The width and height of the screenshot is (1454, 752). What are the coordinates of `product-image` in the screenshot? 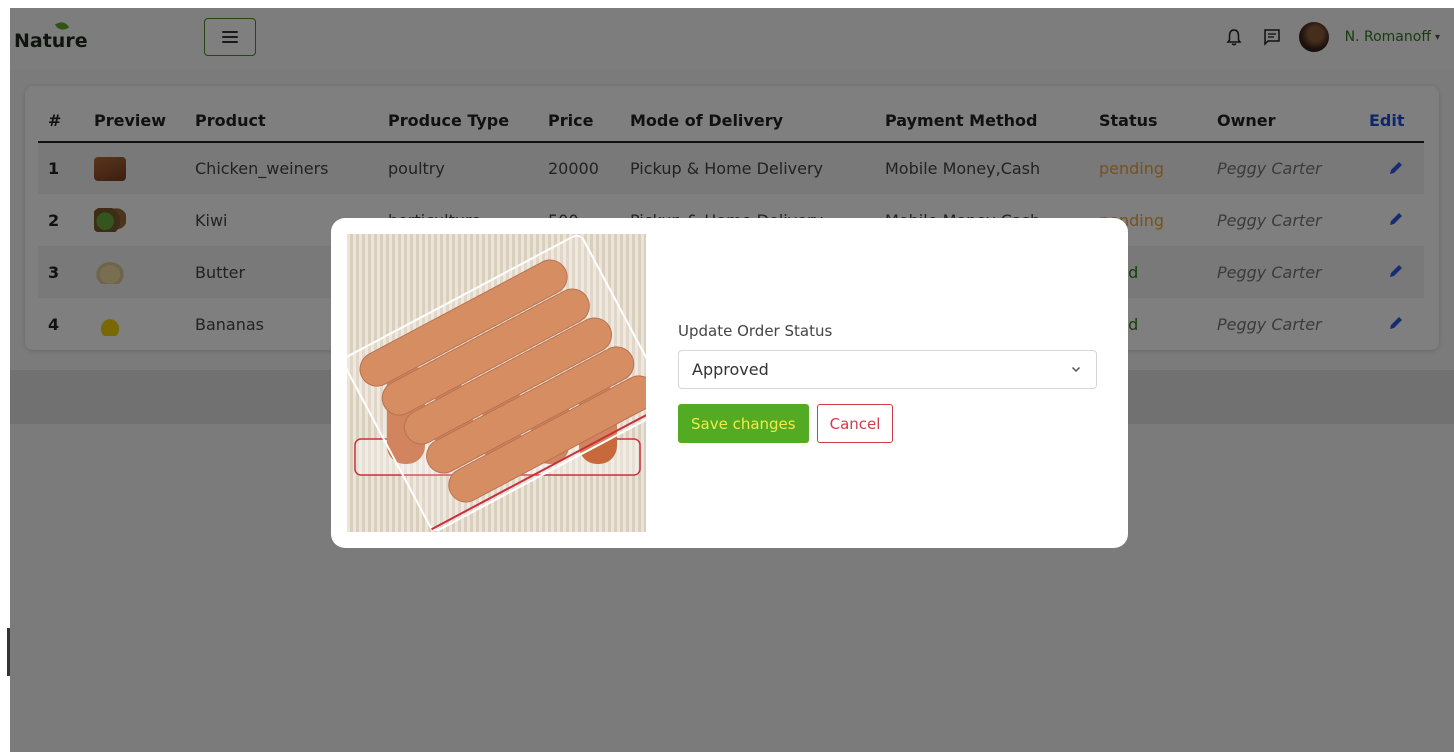 It's located at (496, 383).